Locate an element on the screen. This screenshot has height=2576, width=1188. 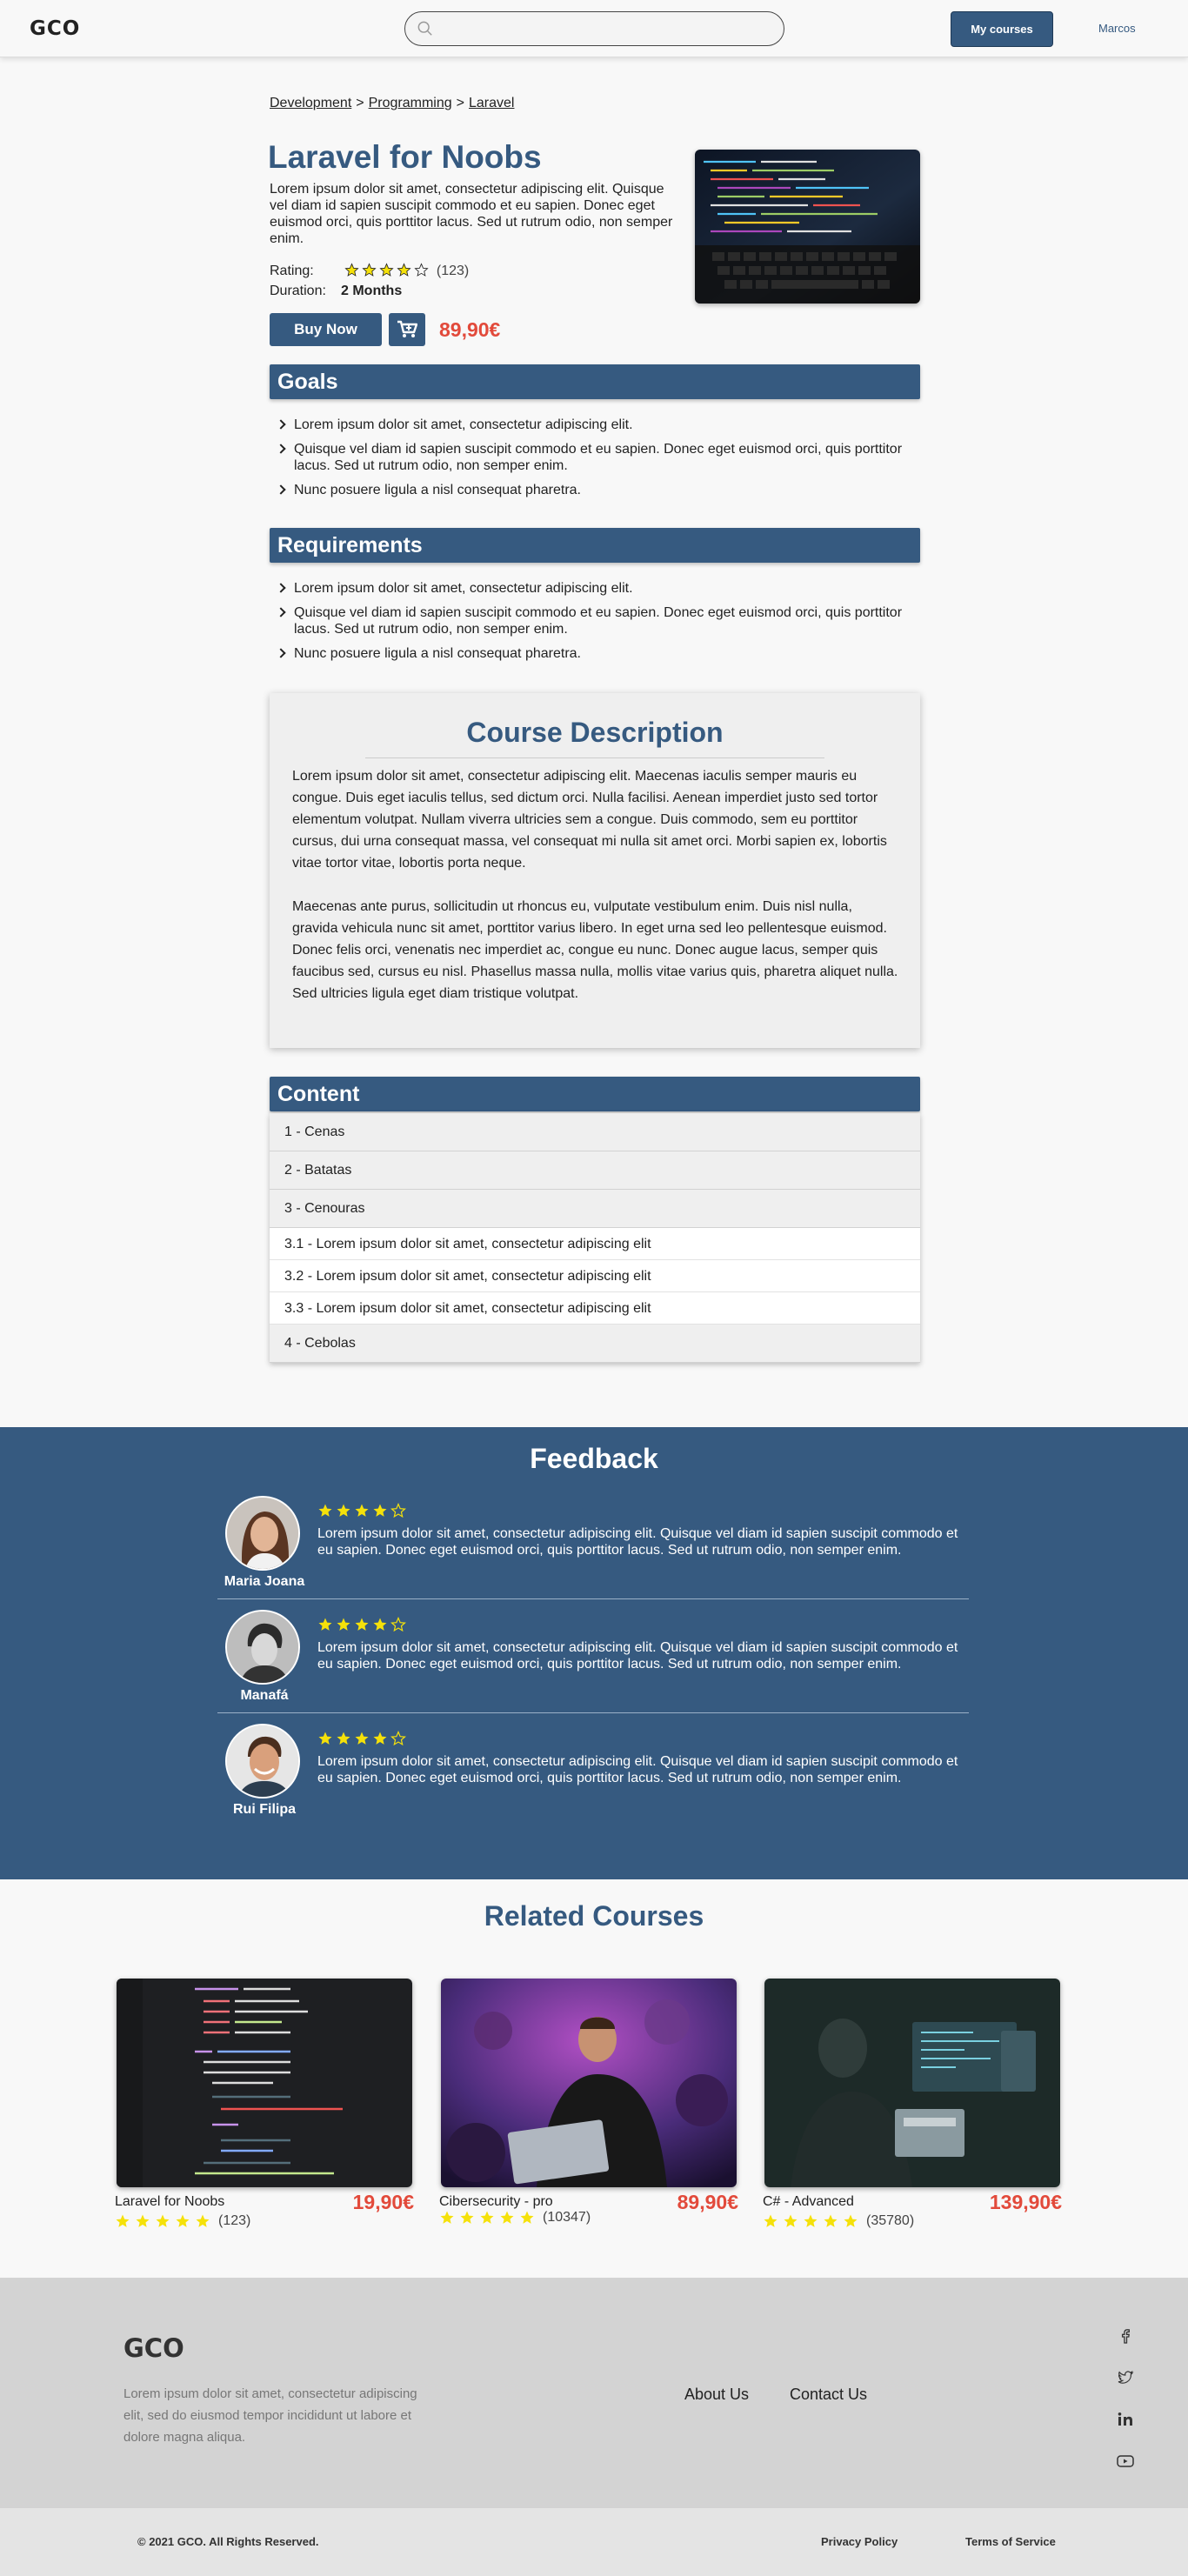
course-card: Cibersecurity - pro 89,90€ (10347) is located at coordinates (588, 2105).